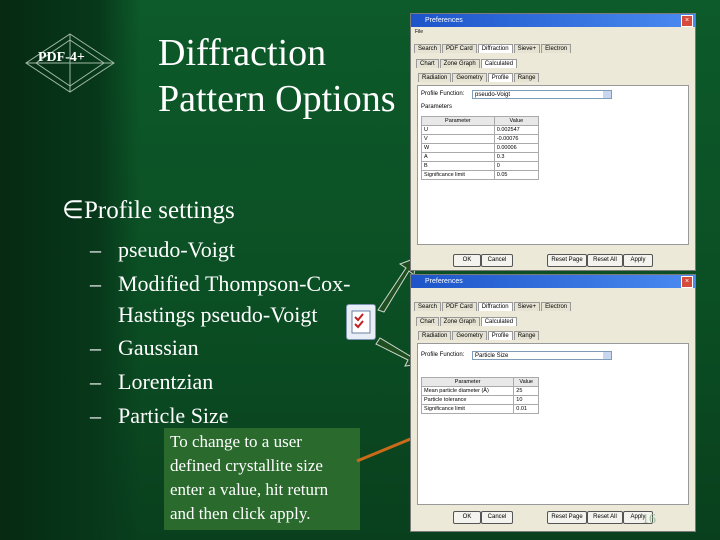 The height and width of the screenshot is (540, 720). Describe the element at coordinates (144, 347) in the screenshot. I see `list-item: – Gaussian` at that location.